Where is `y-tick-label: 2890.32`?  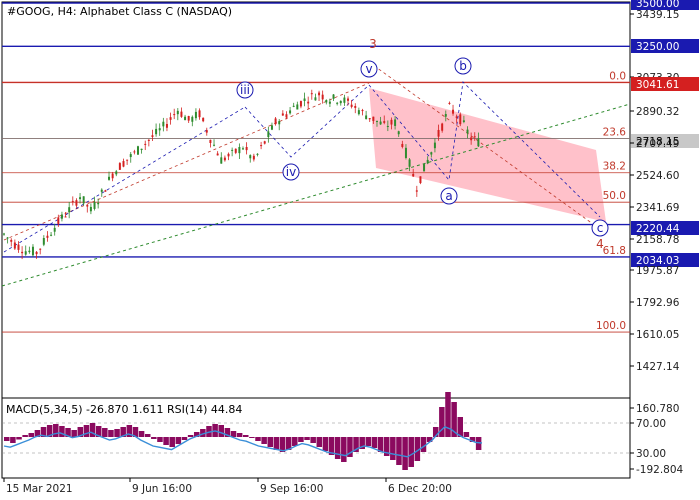
y-tick-label: 2890.32 is located at coordinates (657, 112).